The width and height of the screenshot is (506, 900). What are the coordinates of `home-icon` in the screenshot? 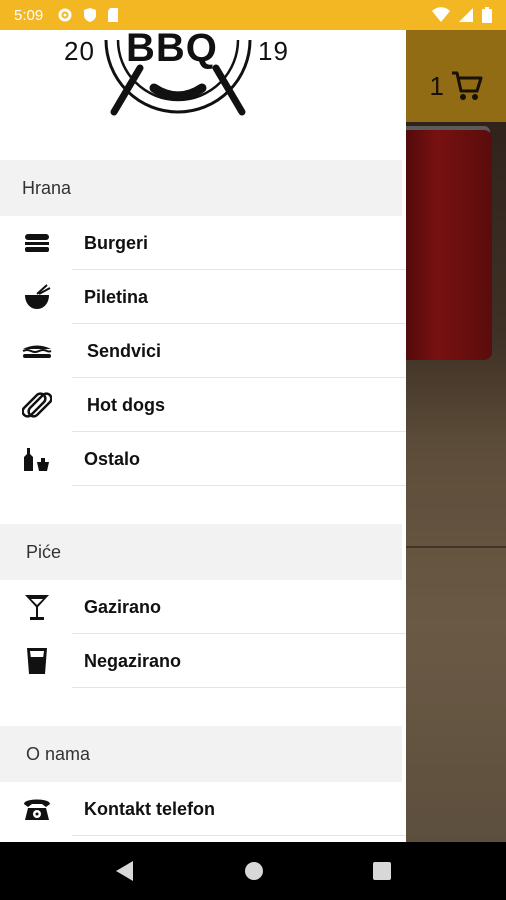 It's located at (254, 871).